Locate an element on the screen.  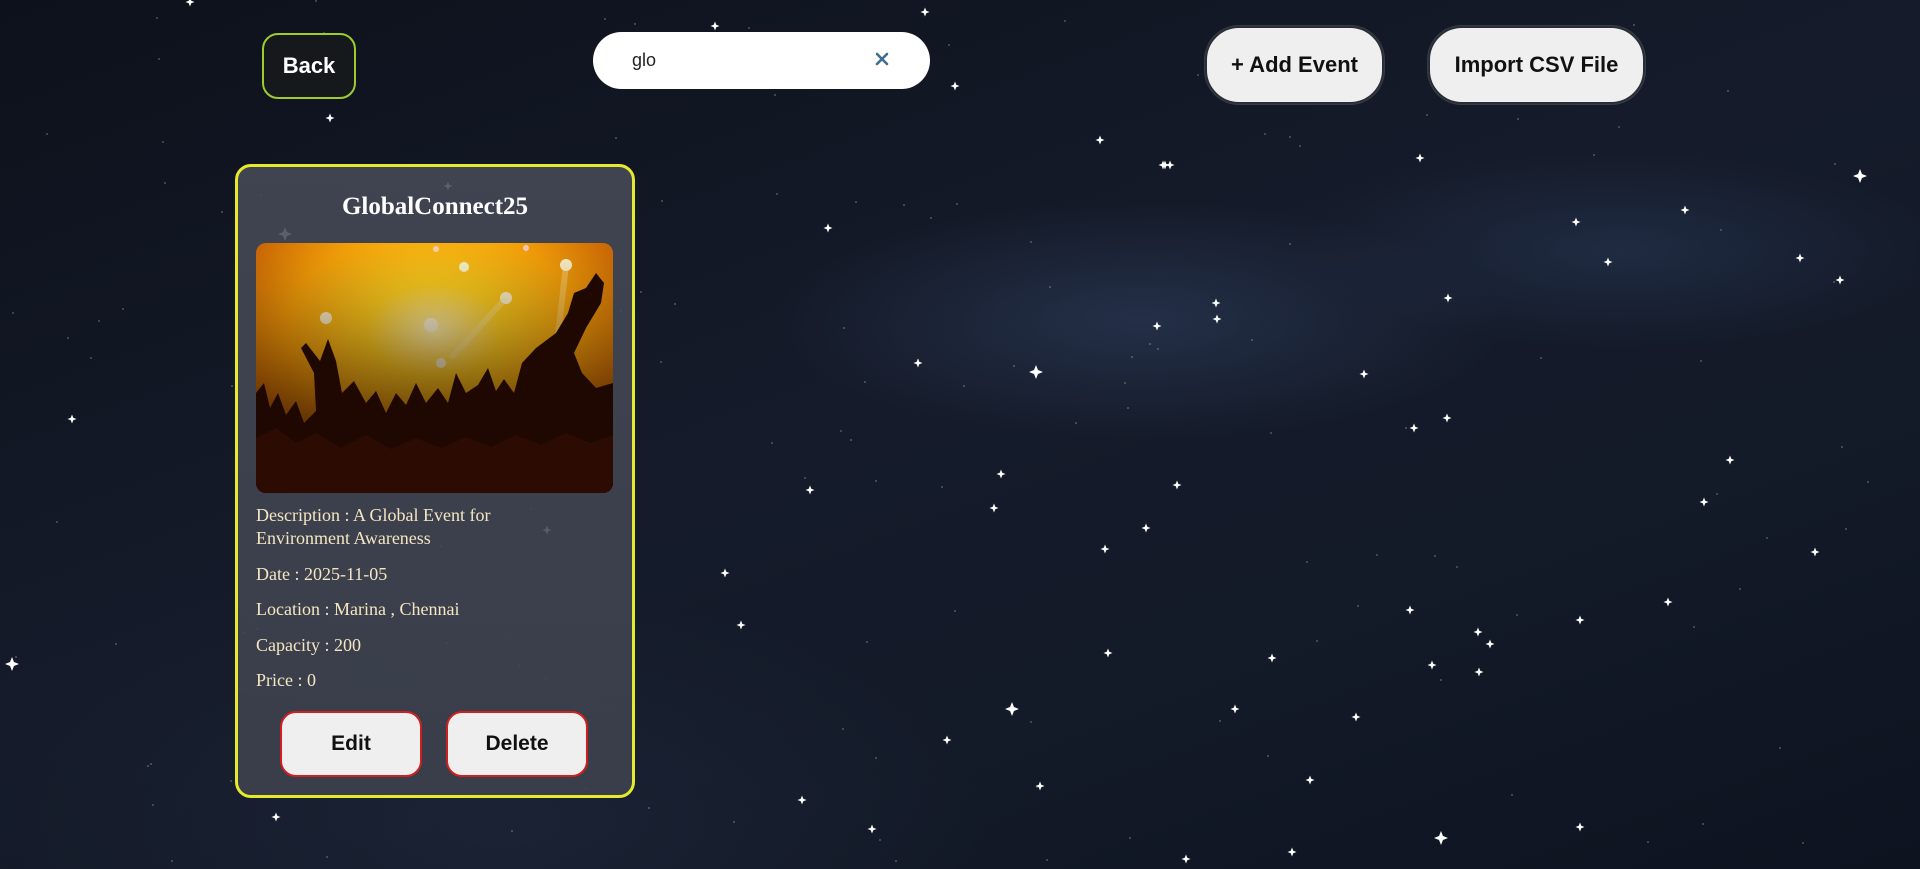
delete-button: Delete is located at coordinates (517, 744).